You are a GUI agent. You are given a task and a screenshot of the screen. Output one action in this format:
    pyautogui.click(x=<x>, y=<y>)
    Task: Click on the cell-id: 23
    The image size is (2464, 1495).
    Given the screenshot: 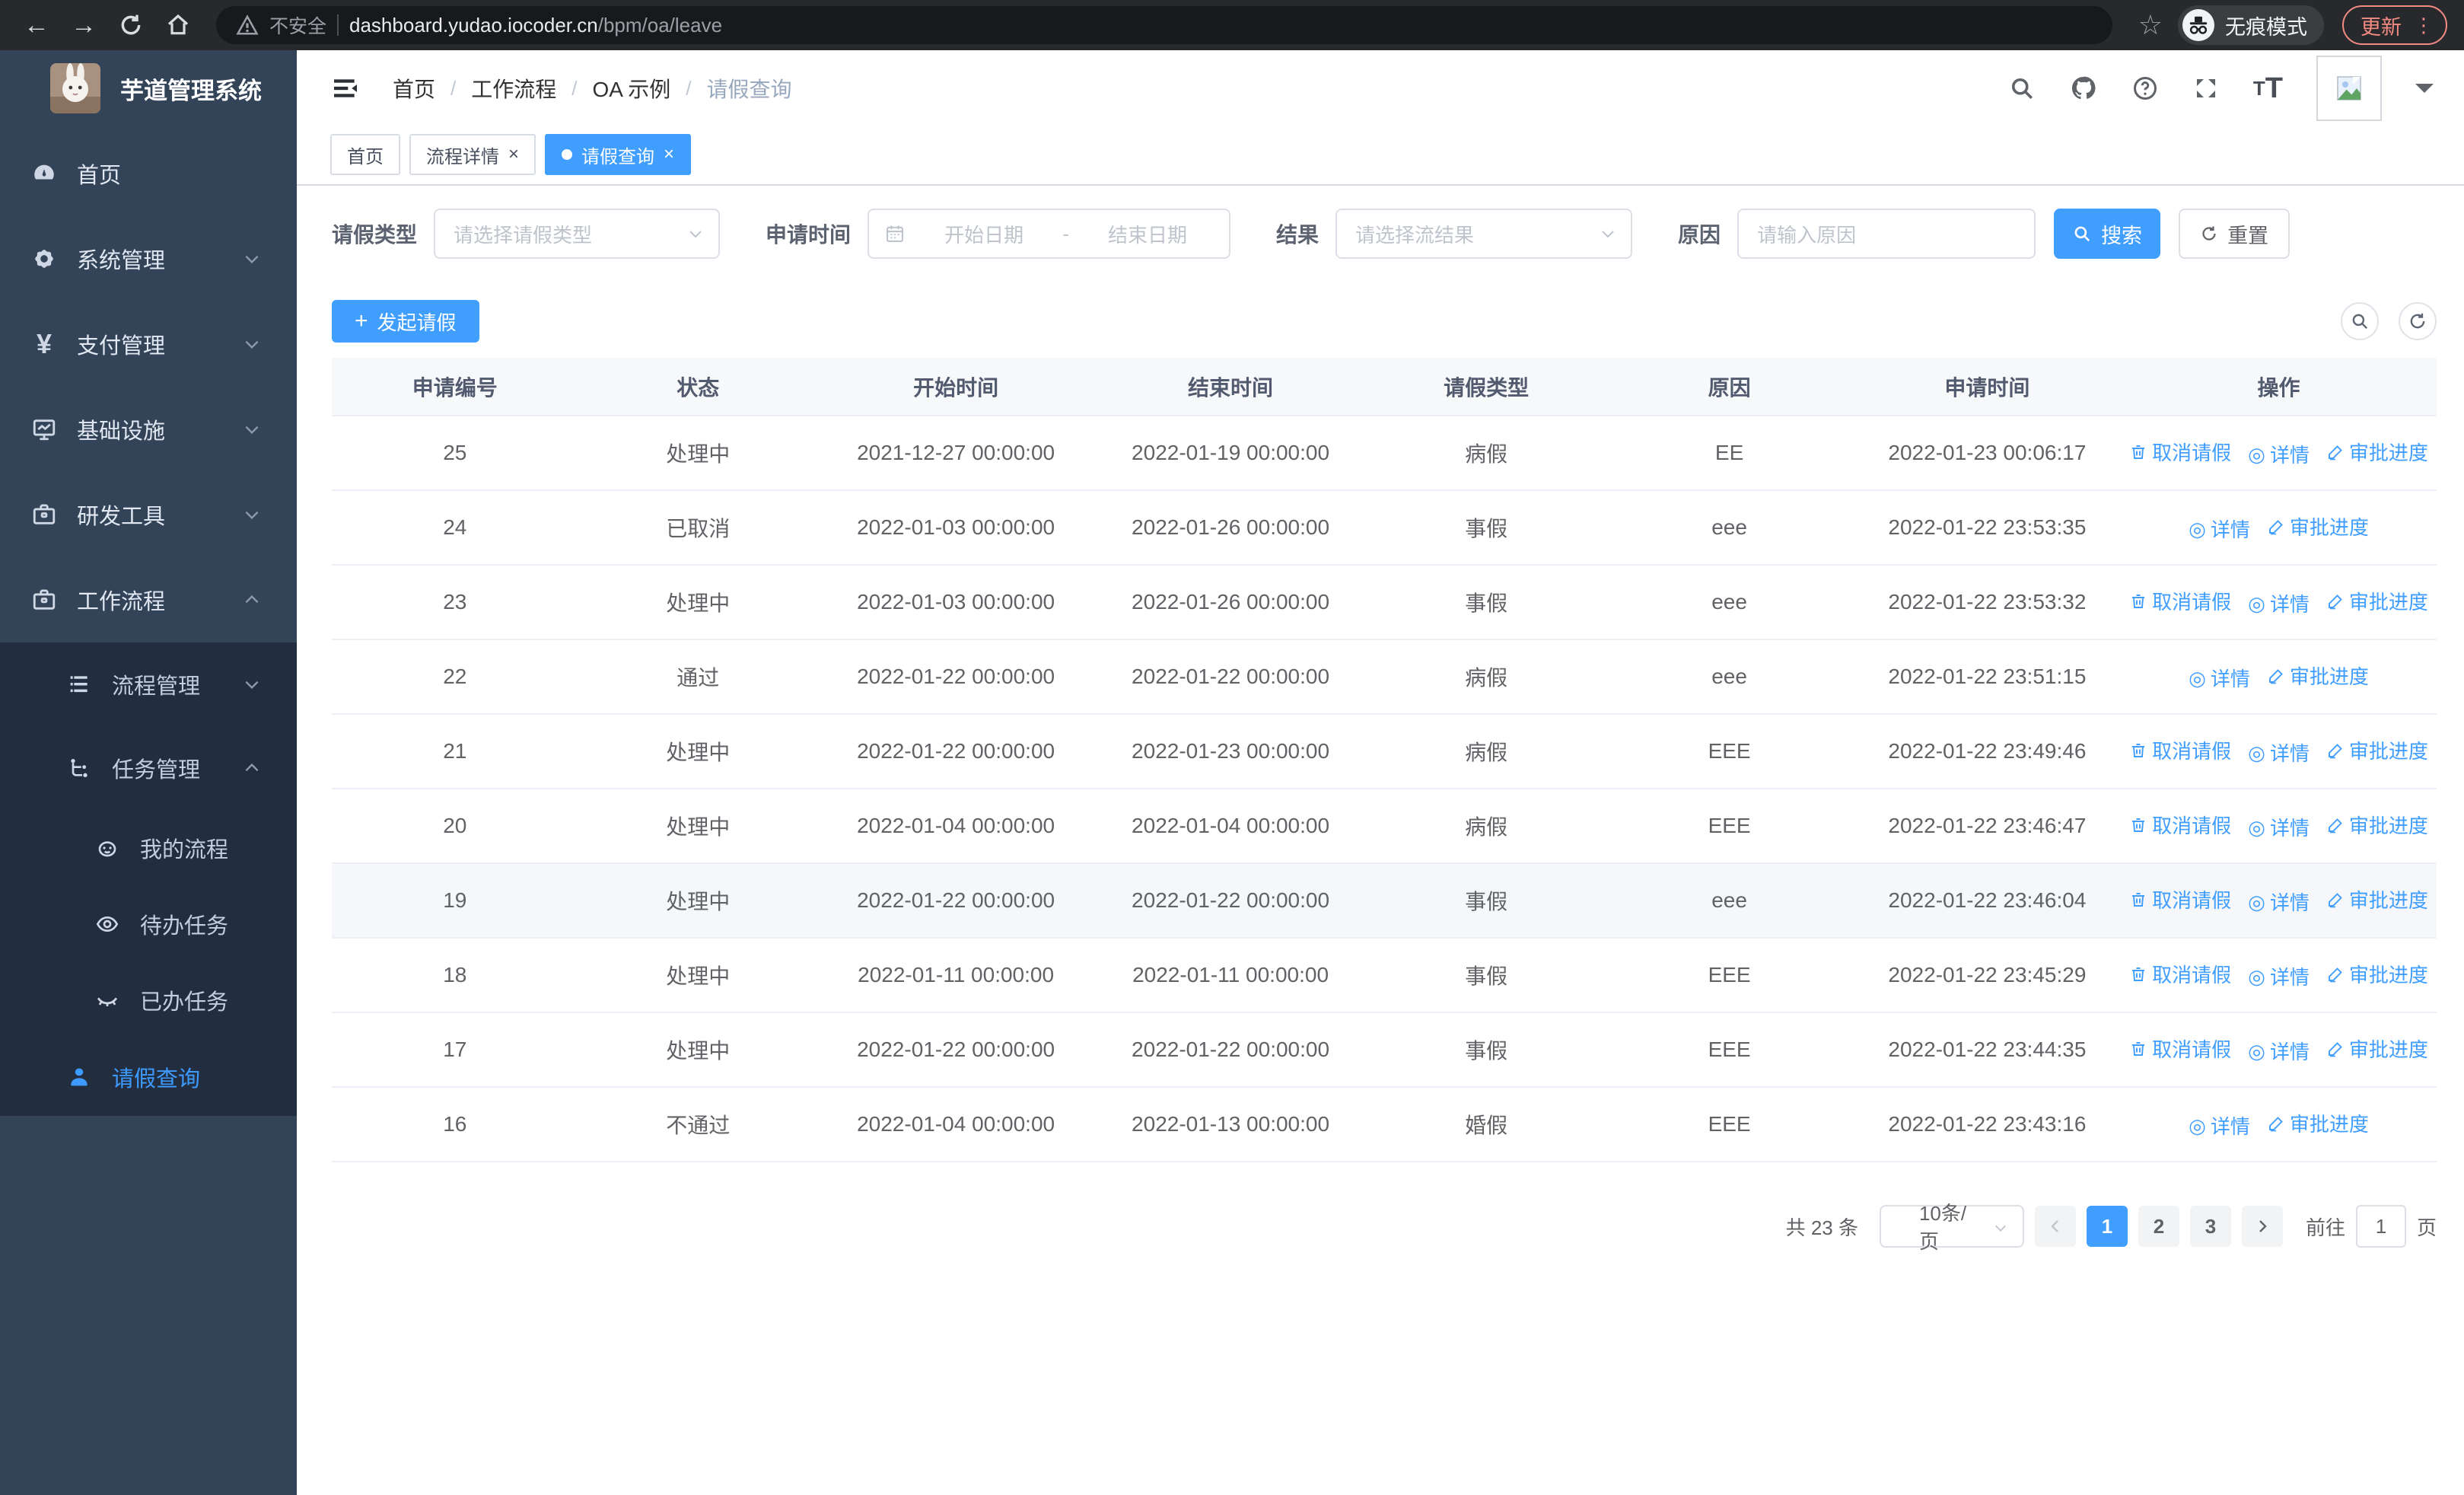 What is the action you would take?
    pyautogui.click(x=455, y=603)
    